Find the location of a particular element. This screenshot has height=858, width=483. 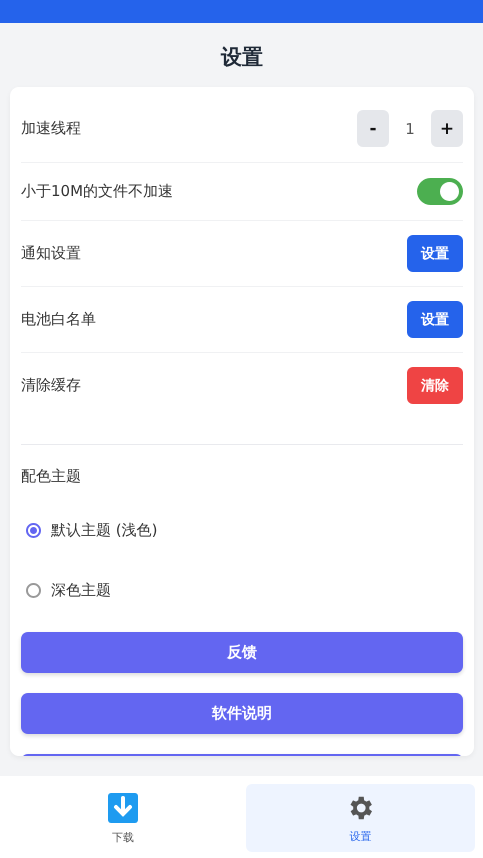

nav-tab: 下载 is located at coordinates (123, 818).